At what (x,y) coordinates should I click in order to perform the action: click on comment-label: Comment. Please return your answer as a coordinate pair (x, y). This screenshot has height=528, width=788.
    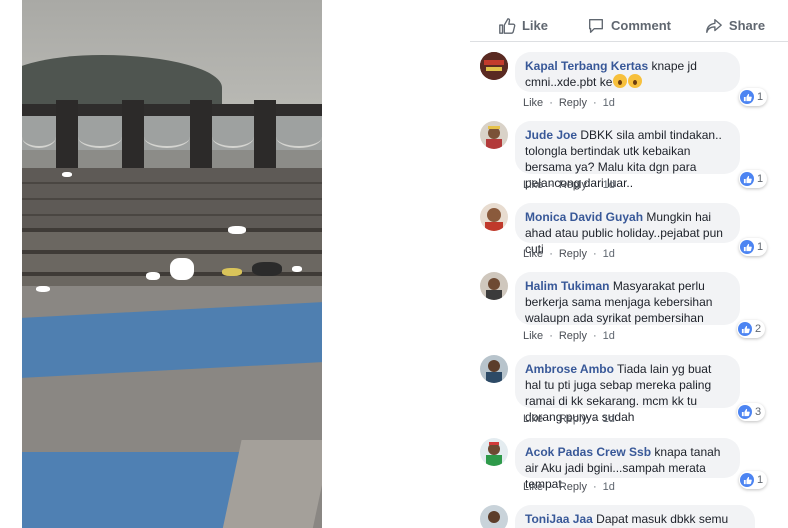
    Looking at the image, I should click on (641, 25).